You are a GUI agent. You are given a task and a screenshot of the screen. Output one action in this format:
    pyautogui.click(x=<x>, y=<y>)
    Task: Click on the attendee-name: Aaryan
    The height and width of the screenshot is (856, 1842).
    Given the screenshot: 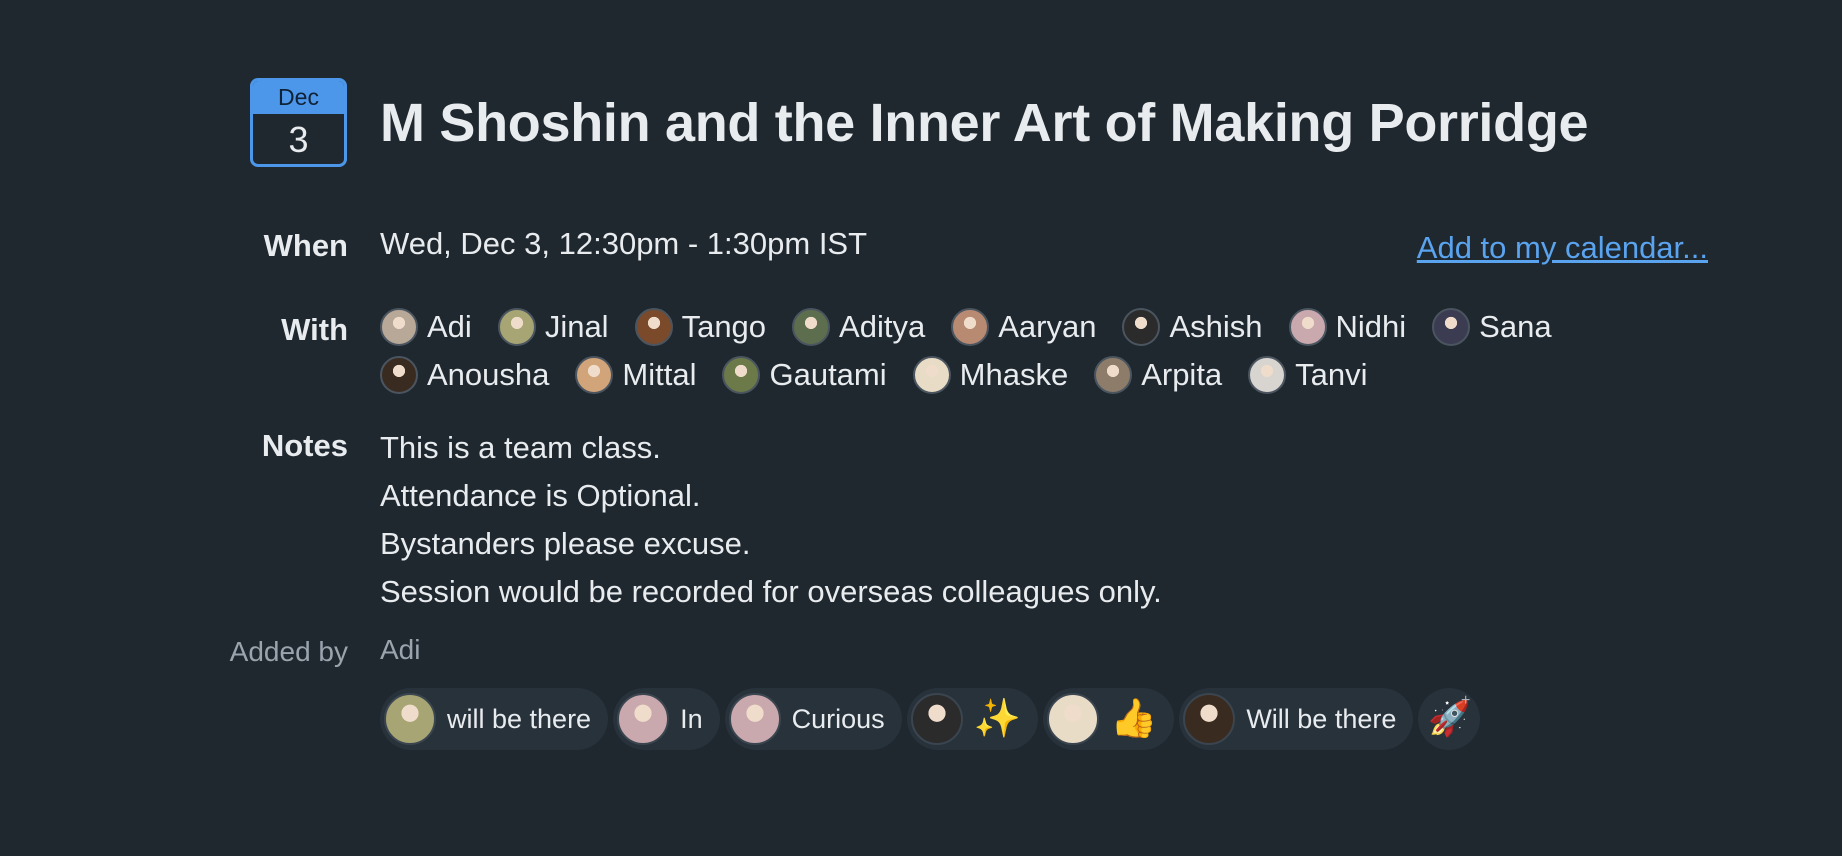 What is the action you would take?
    pyautogui.click(x=1047, y=326)
    